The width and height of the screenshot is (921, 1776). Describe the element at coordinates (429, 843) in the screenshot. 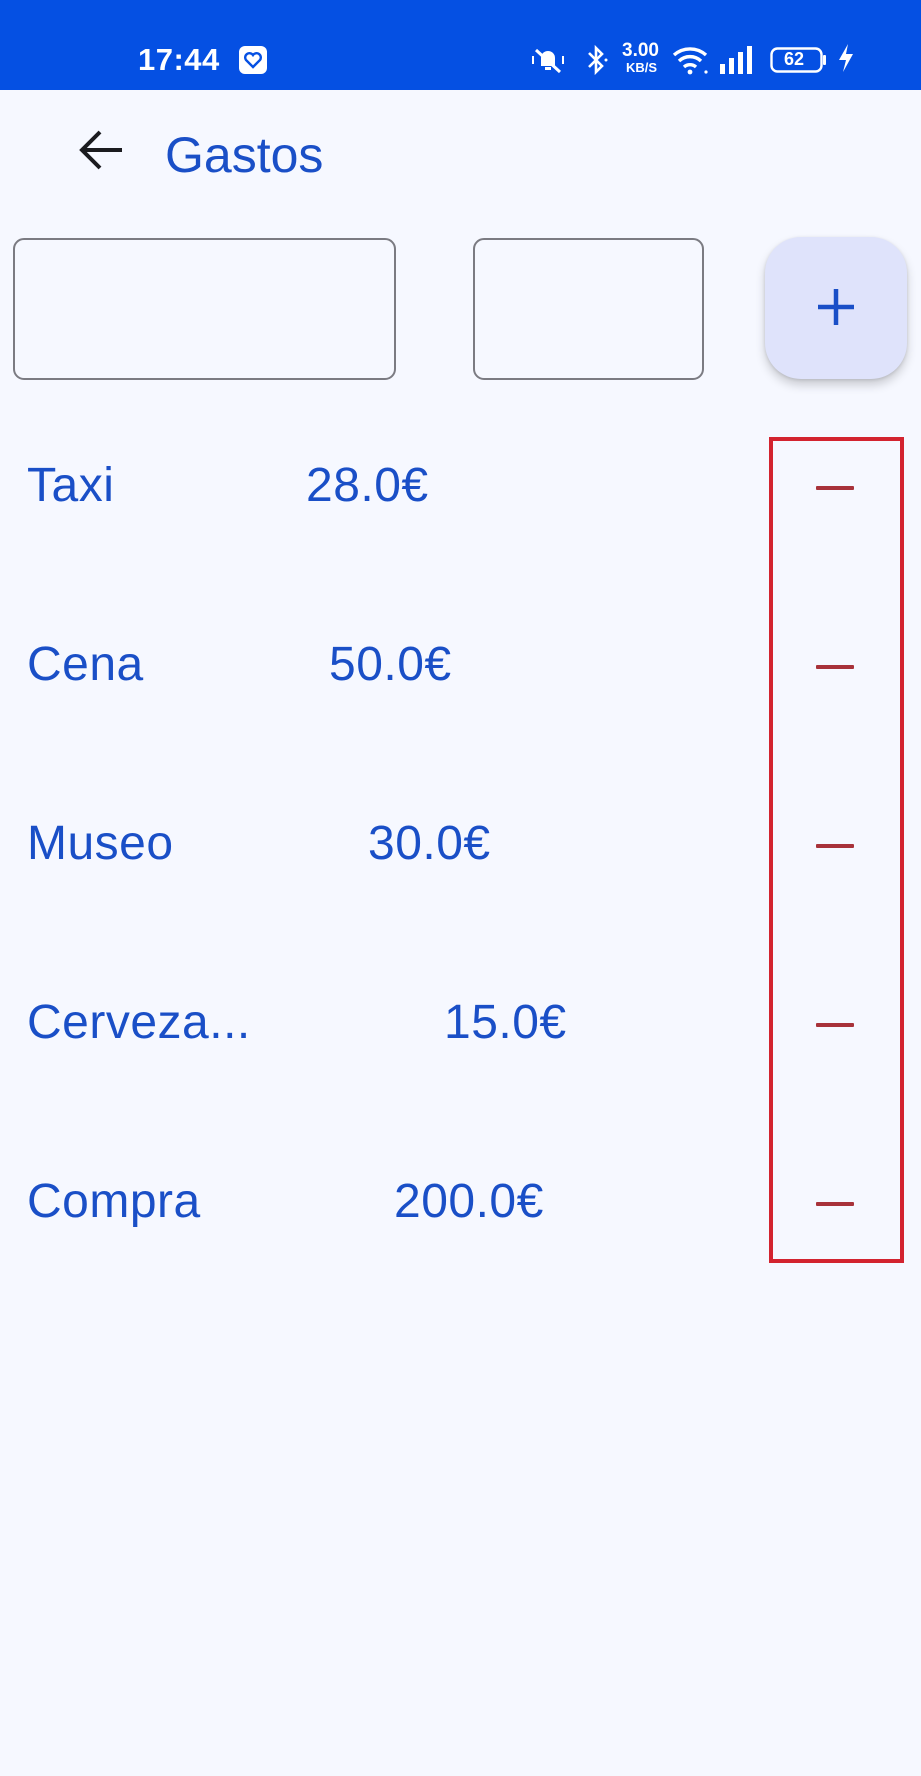

I see `expense-amount: 30.0€` at that location.